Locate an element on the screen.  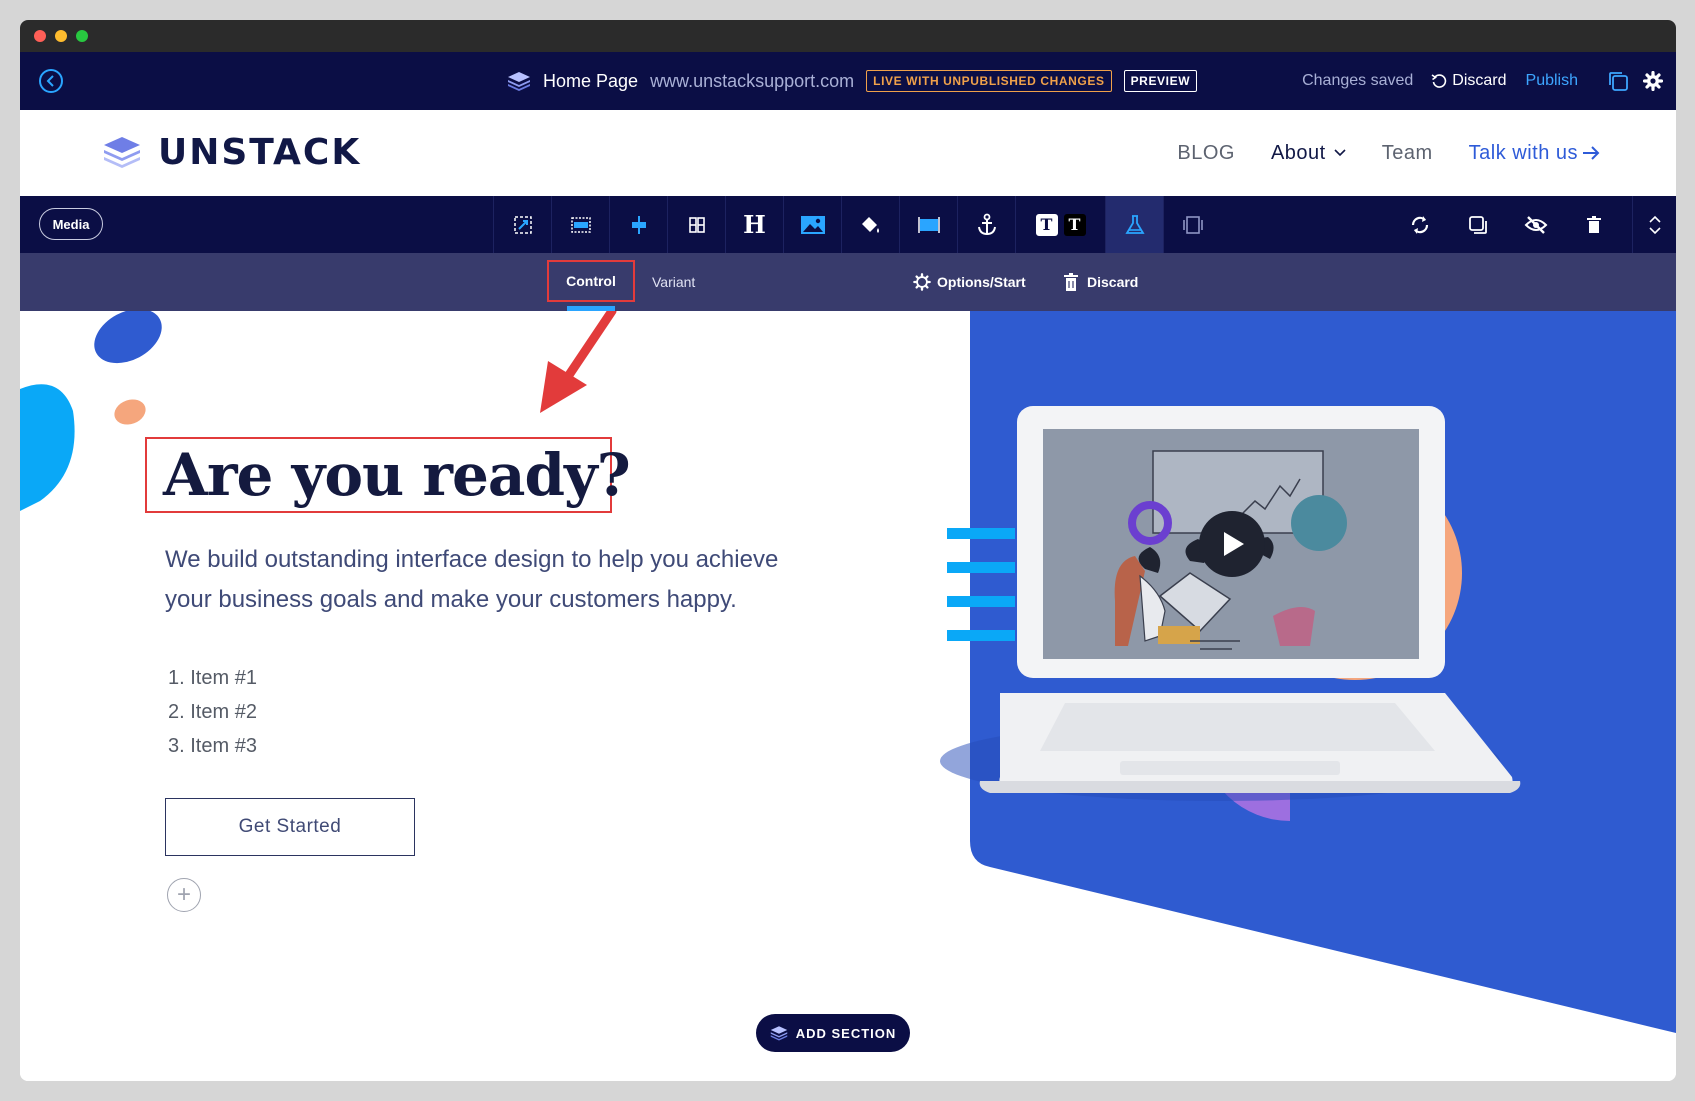
list-item: 1. Item #1 is located at coordinates (212, 678).